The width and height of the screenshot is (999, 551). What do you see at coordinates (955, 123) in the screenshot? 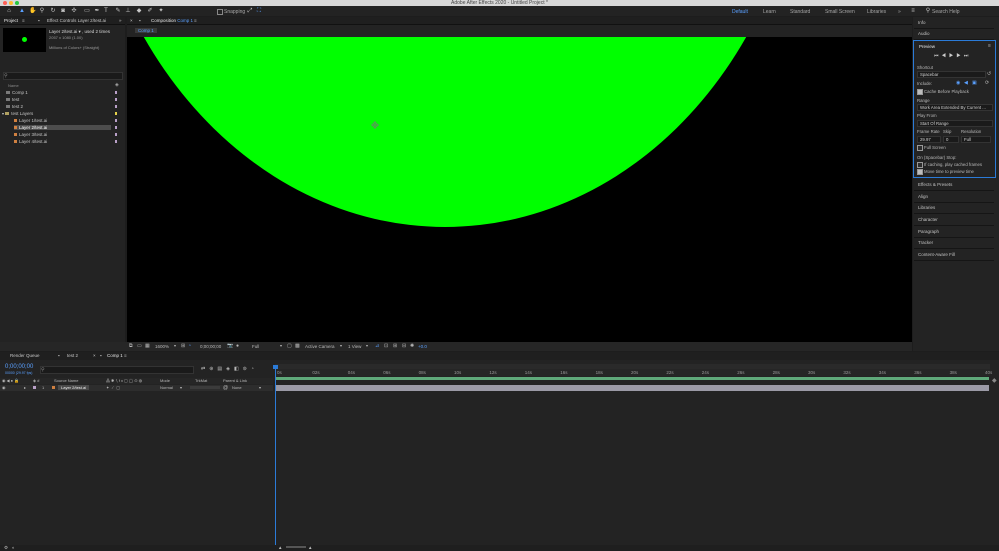
I see `play-from-dropdown: Start Of Range` at bounding box center [955, 123].